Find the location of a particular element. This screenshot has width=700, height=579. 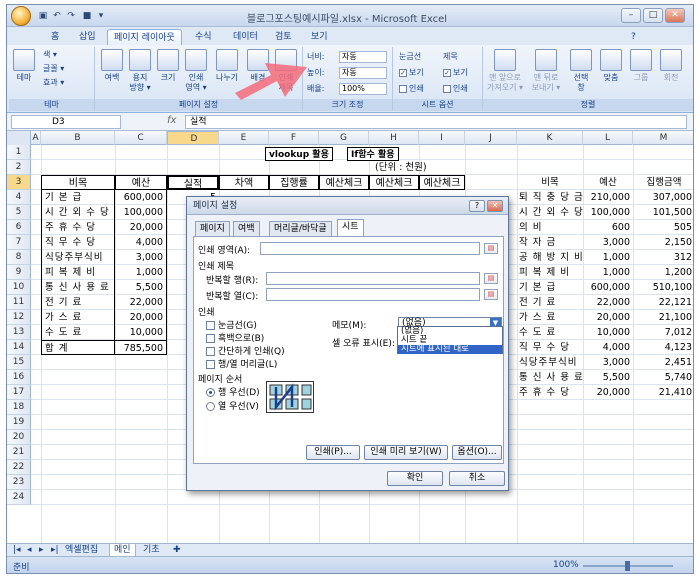

row-header-15: 15 is located at coordinates (19, 362).